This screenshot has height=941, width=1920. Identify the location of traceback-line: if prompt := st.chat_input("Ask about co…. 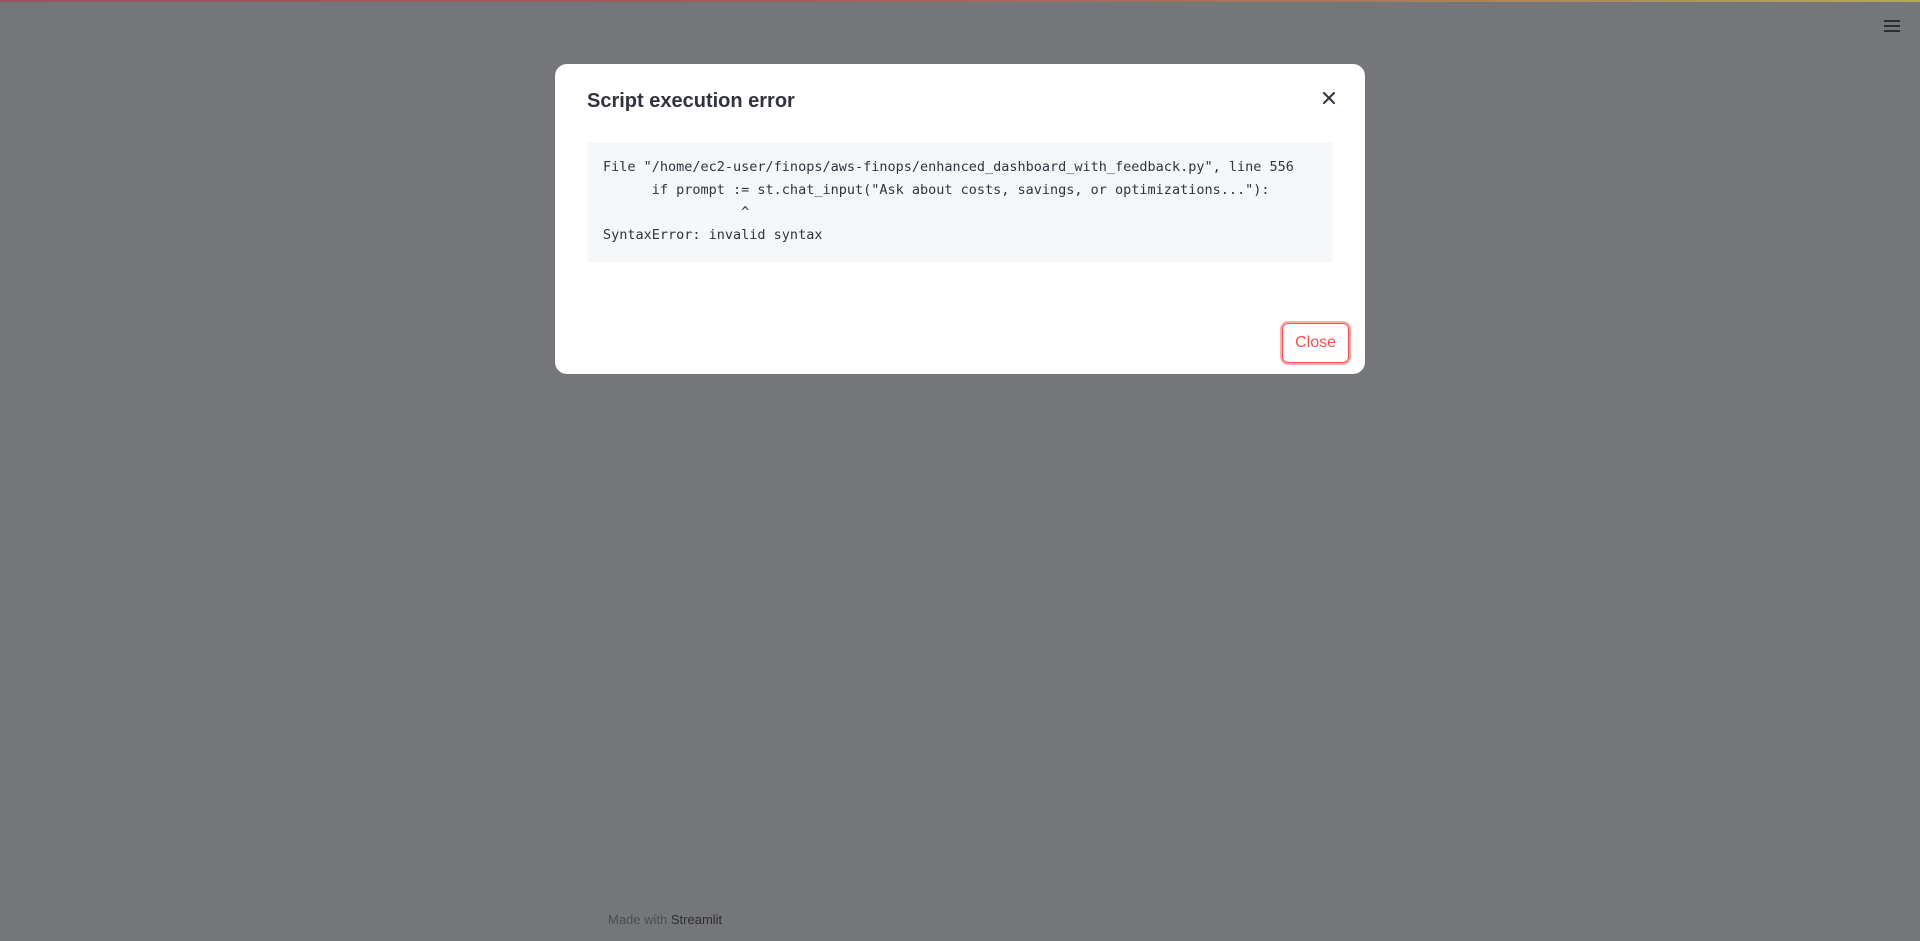
(936, 189).